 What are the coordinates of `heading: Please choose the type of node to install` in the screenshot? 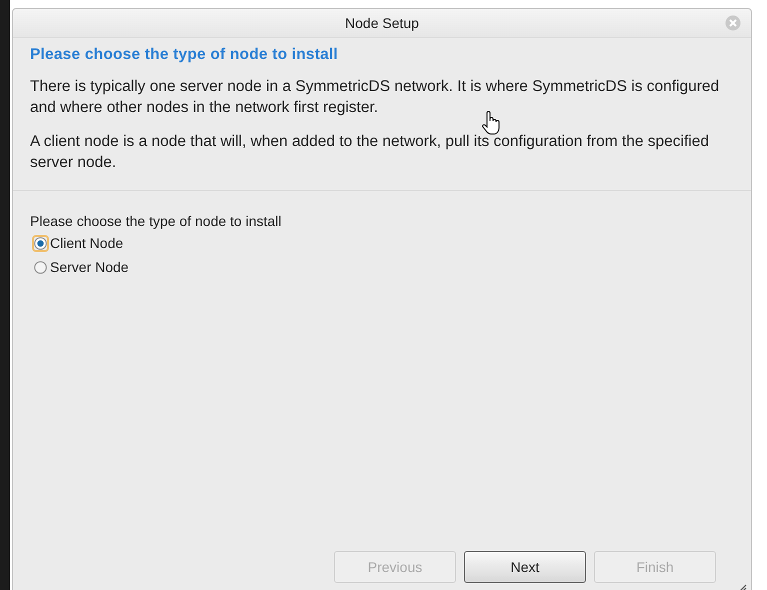 It's located at (184, 55).